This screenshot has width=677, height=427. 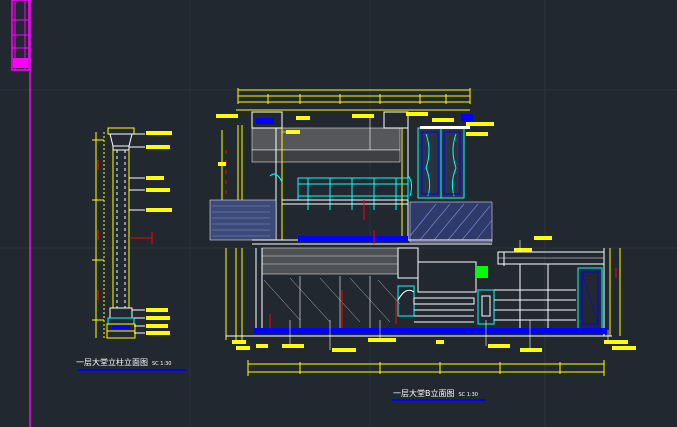 I want to click on column-elevation-scale: SC 1:30, so click(x=162, y=364).